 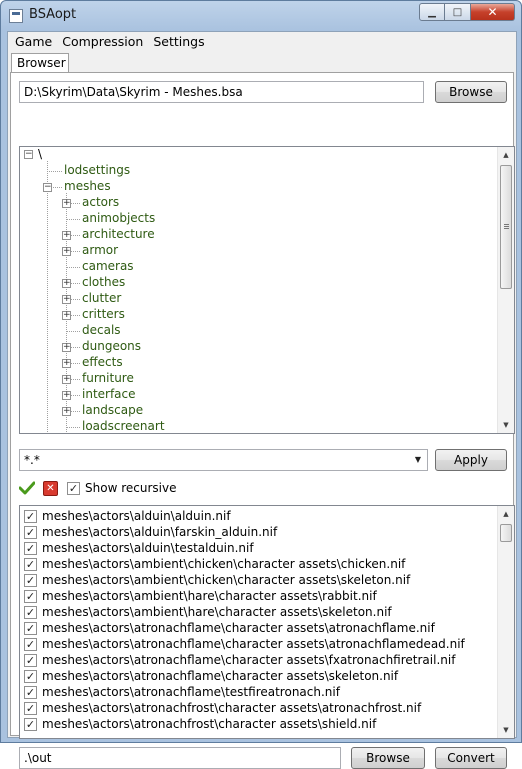 What do you see at coordinates (40, 63) in the screenshot?
I see `tab-browser: Browser` at bounding box center [40, 63].